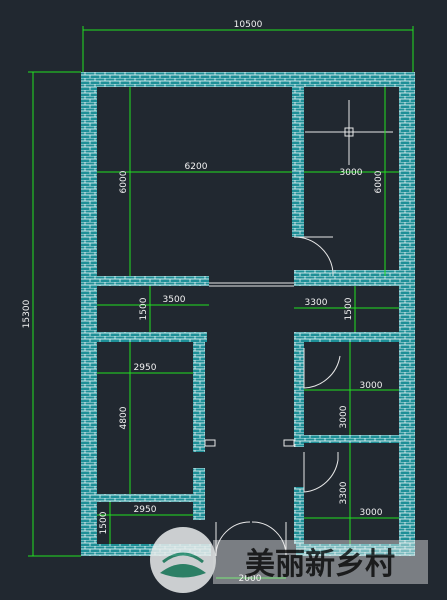 The image size is (447, 600). What do you see at coordinates (346, 278) in the screenshot?
I see `upper-right-bottom-wall` at bounding box center [346, 278].